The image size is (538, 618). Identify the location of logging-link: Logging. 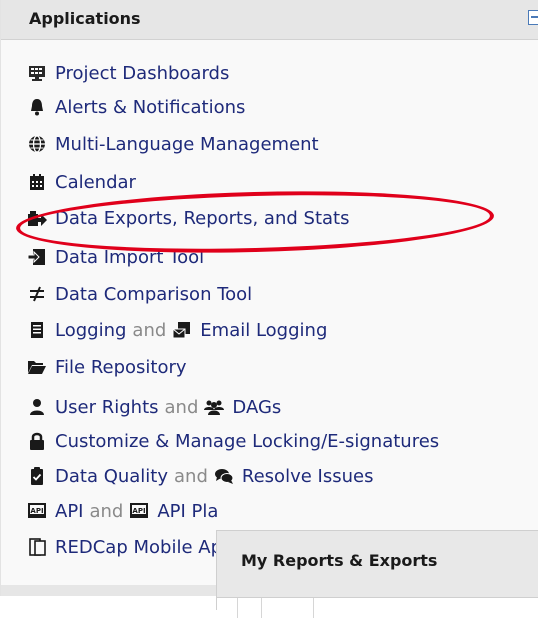
(90, 330).